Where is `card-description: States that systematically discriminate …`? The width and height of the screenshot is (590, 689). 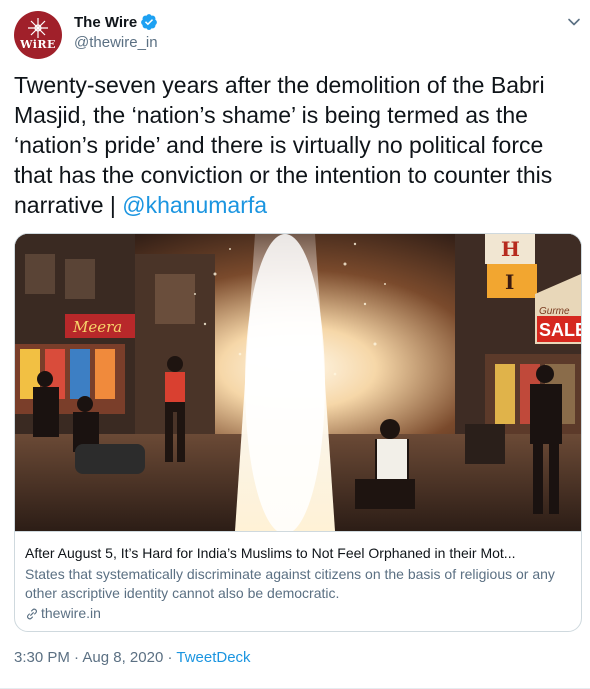 card-description: States that systematically discriminate … is located at coordinates (290, 583).